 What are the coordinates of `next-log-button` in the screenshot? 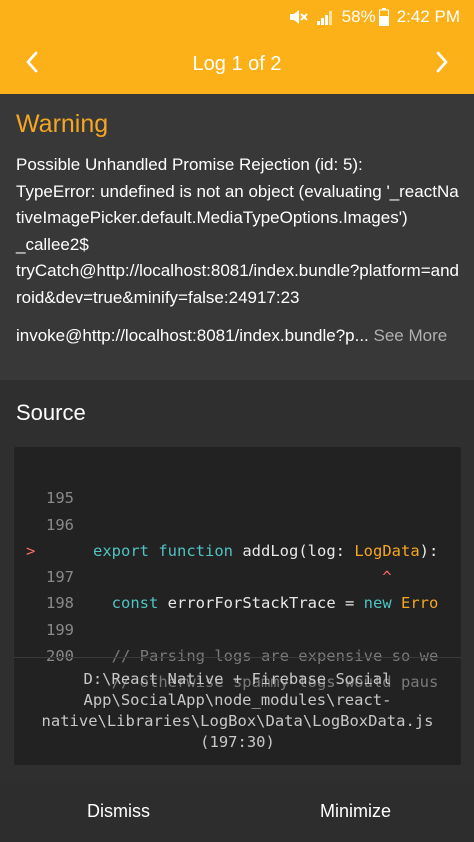 It's located at (442, 64).